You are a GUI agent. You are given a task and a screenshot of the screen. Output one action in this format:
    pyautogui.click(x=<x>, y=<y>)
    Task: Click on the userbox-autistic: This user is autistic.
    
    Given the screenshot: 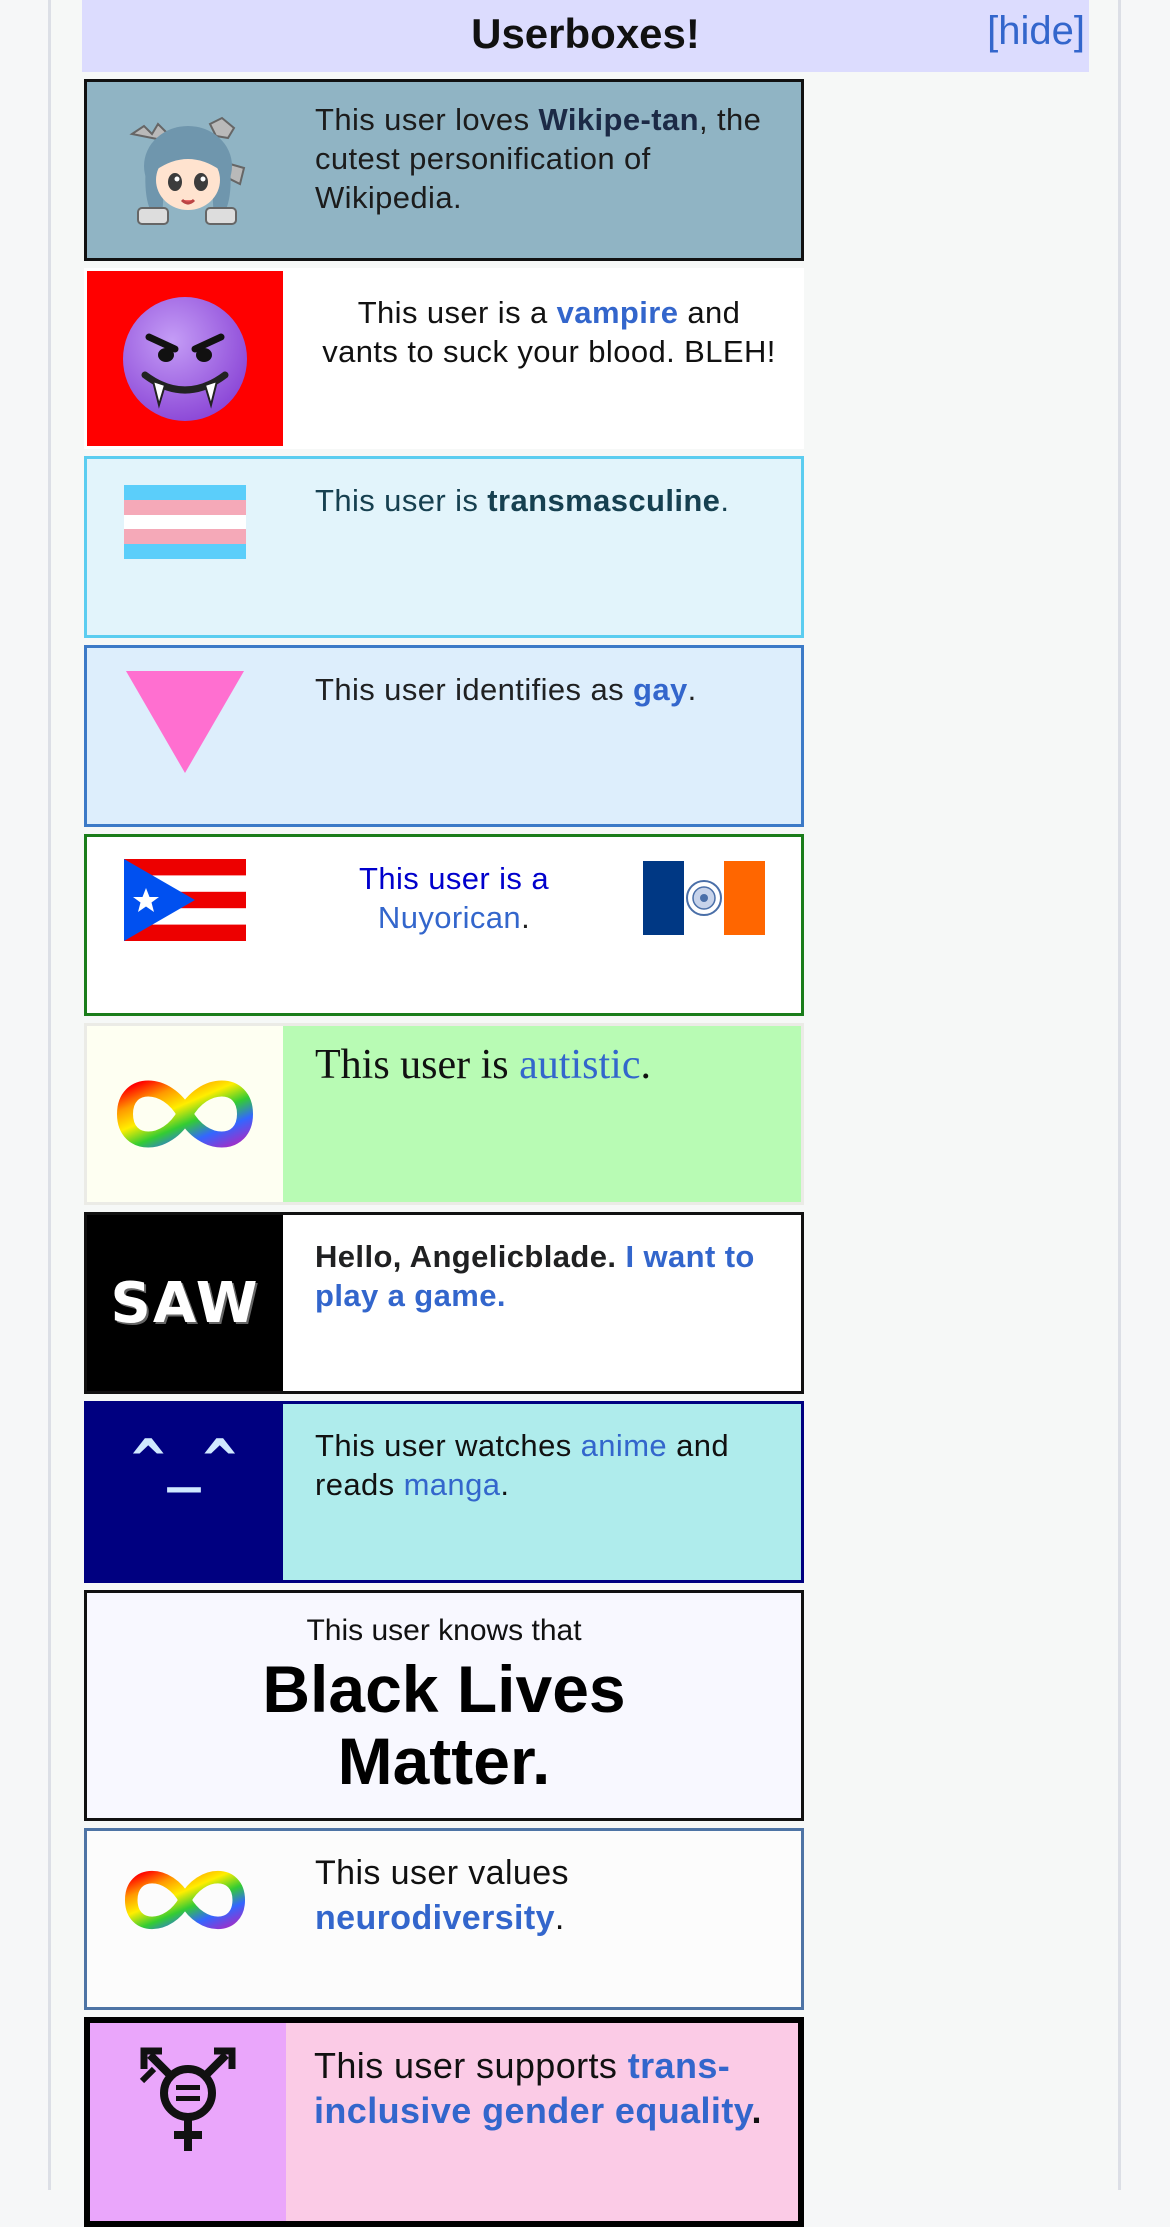 What is the action you would take?
    pyautogui.click(x=444, y=1114)
    